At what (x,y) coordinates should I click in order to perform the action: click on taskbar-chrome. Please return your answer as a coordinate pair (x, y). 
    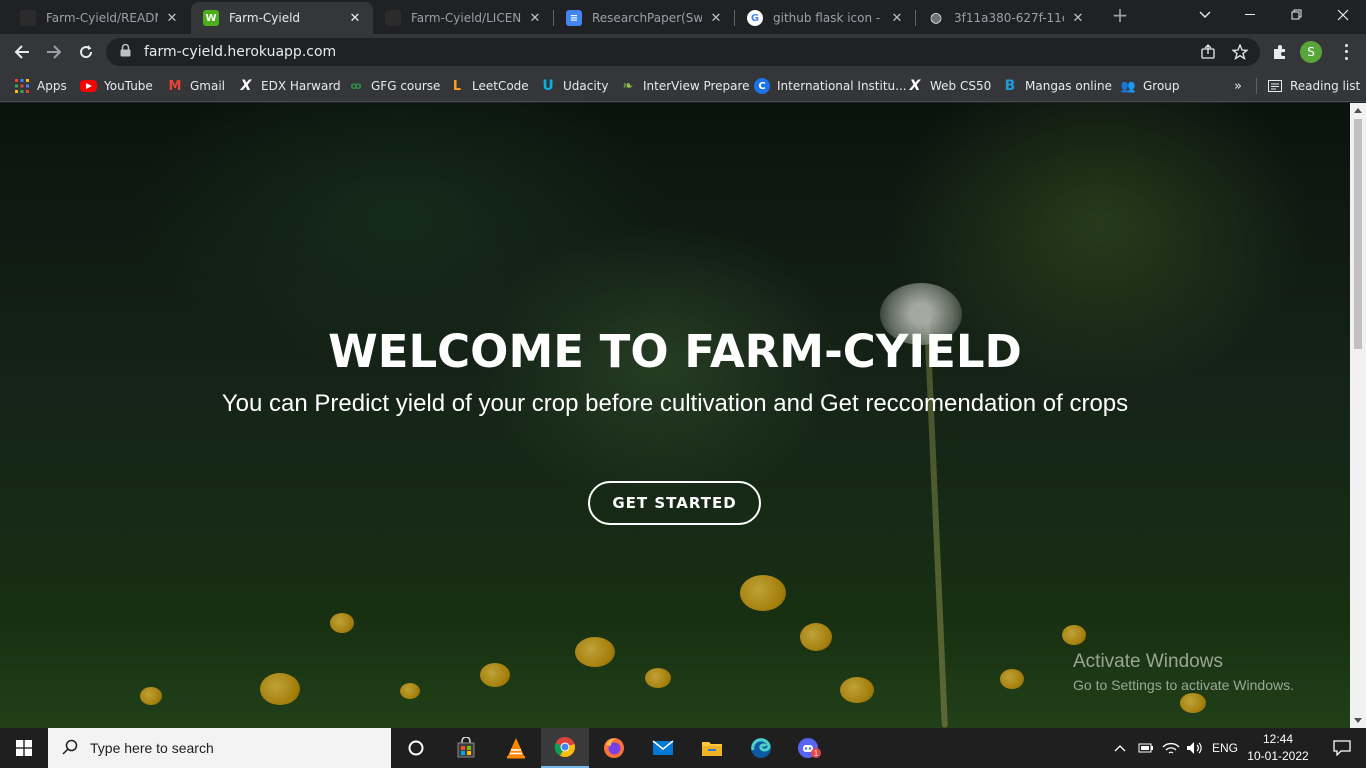
    Looking at the image, I should click on (565, 748).